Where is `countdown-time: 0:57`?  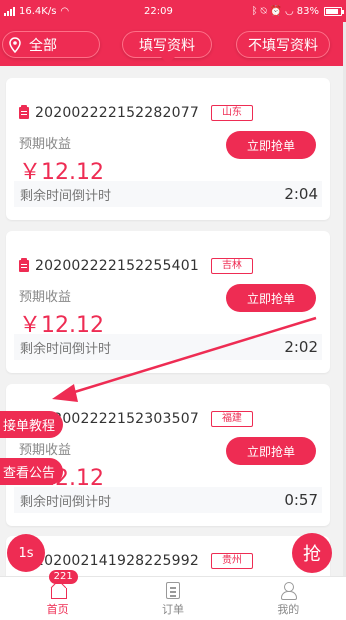 countdown-time: 0:57 is located at coordinates (301, 500).